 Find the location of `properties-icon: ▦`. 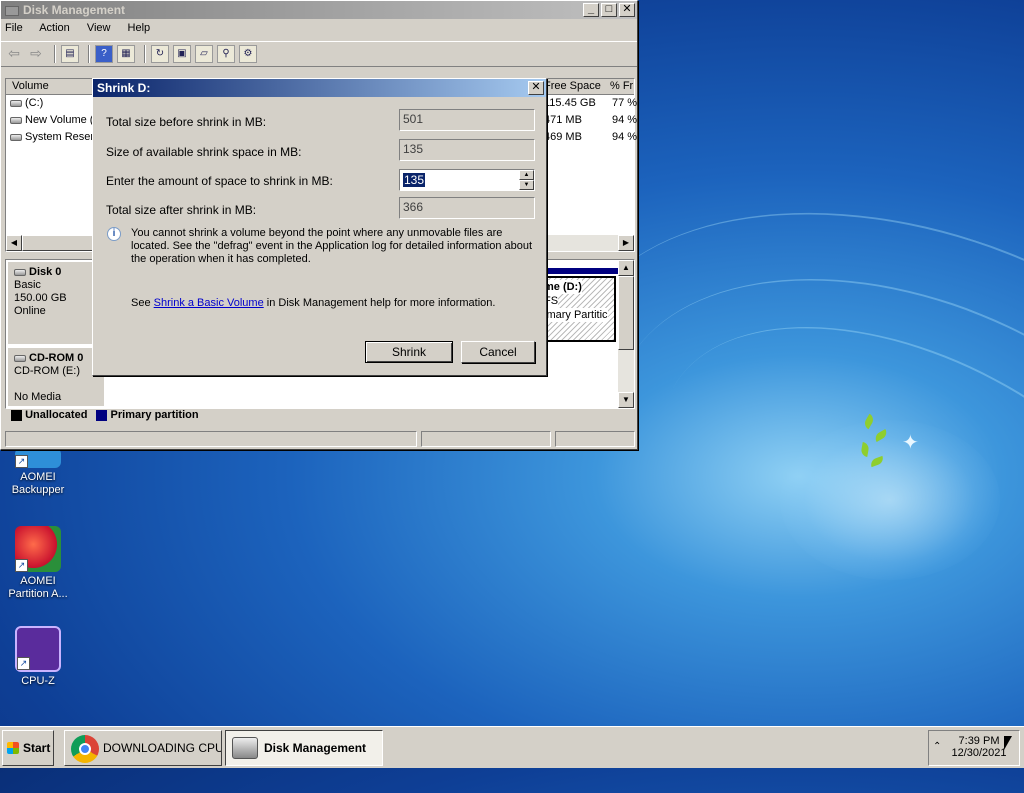

properties-icon: ▦ is located at coordinates (126, 54).